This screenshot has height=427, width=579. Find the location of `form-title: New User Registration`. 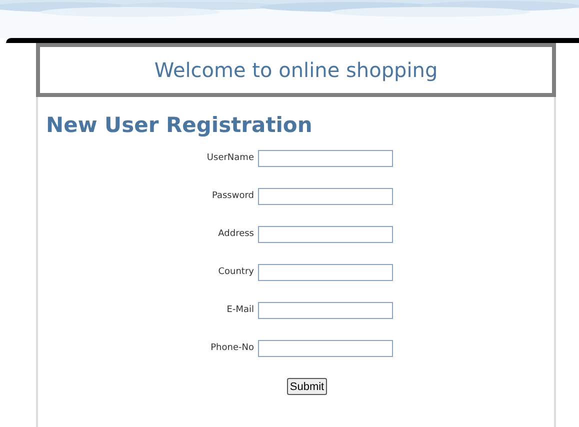

form-title: New User Registration is located at coordinates (179, 125).